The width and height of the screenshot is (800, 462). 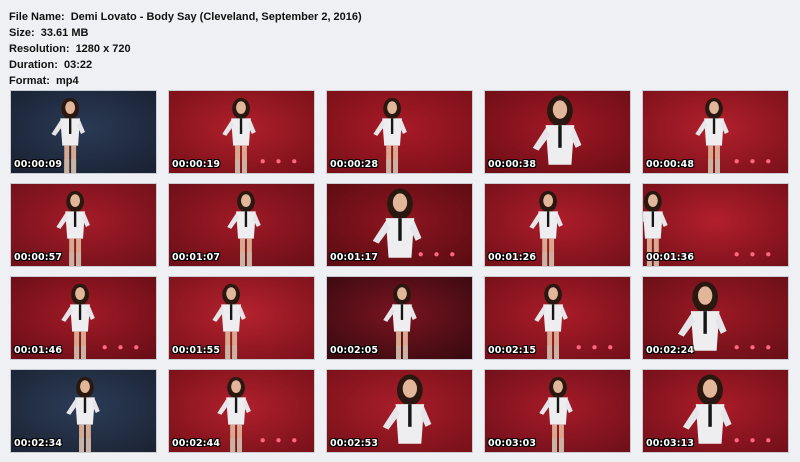 I want to click on thumbnail-timestamp: 00:02:34, so click(x=38, y=443).